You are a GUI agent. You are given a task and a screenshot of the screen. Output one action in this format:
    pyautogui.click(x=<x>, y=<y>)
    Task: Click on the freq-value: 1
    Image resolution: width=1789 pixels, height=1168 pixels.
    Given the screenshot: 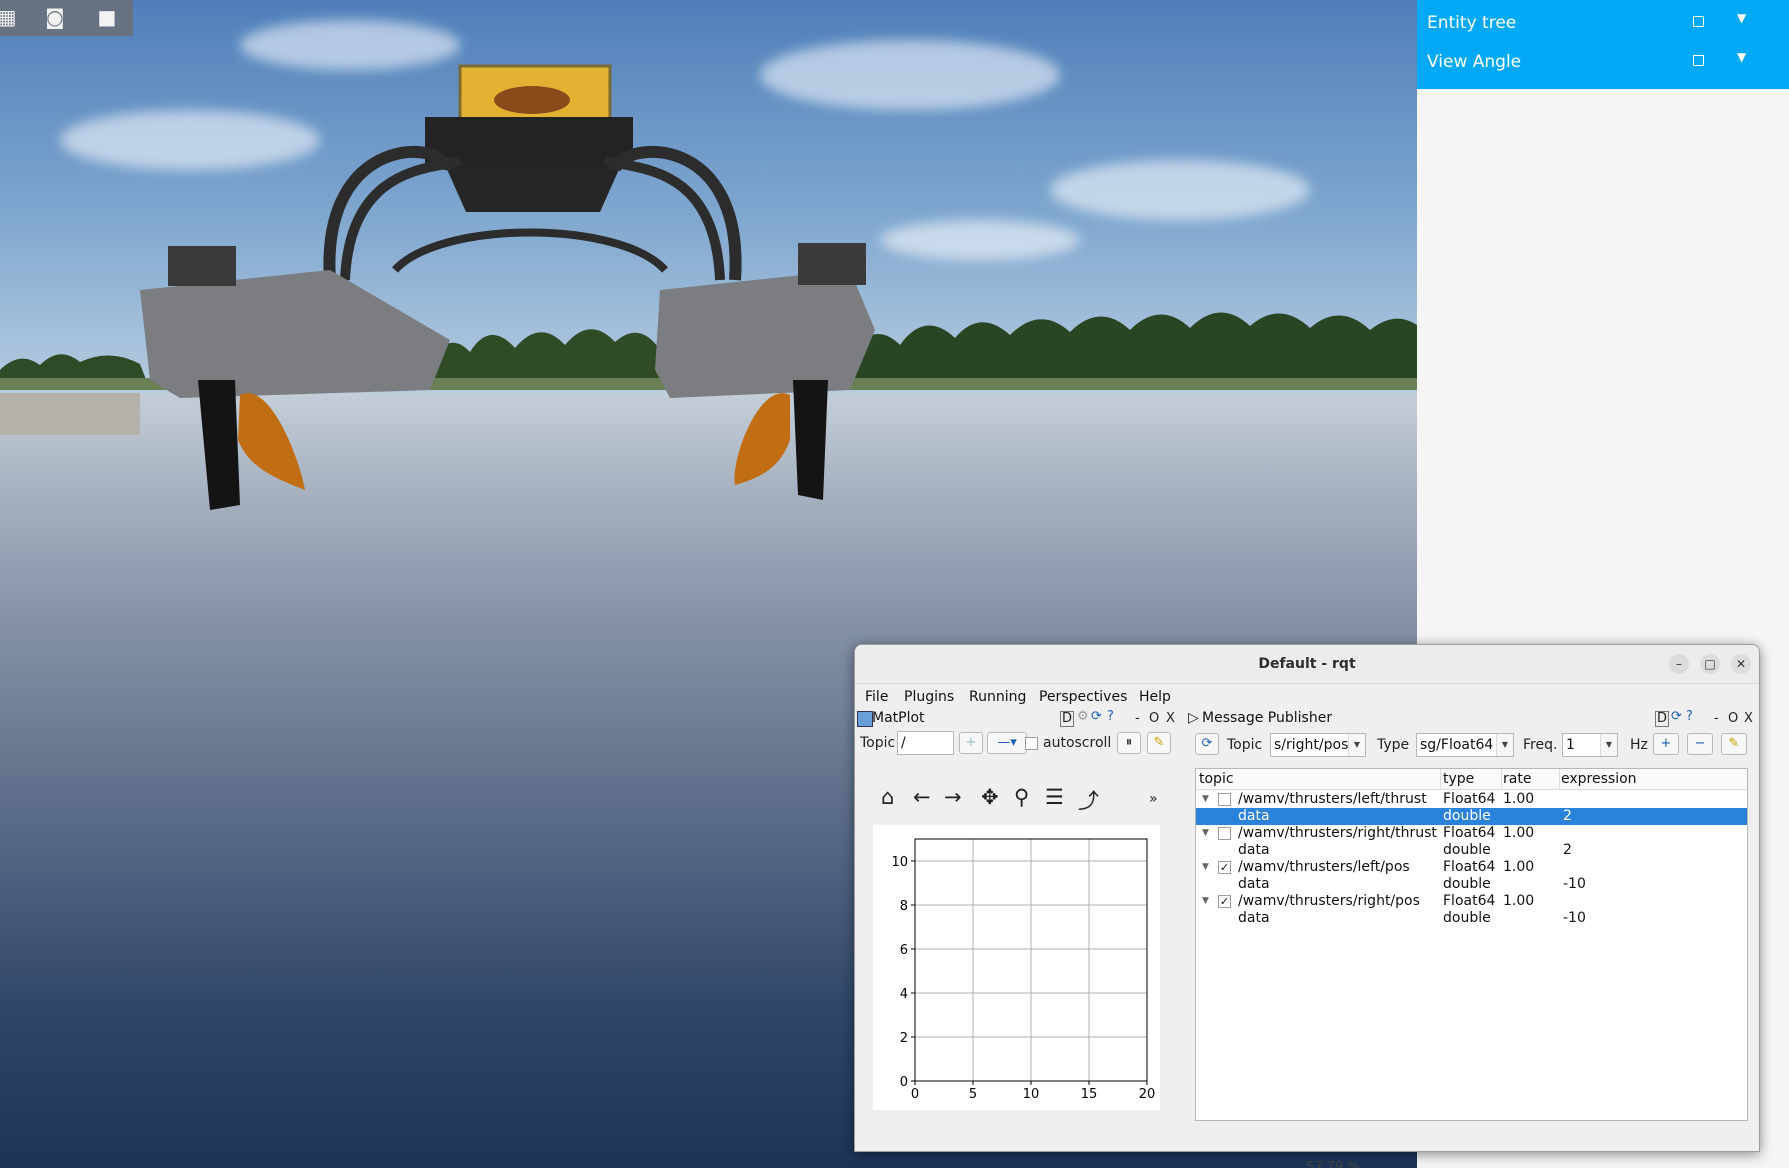 What is the action you would take?
    pyautogui.click(x=1570, y=745)
    